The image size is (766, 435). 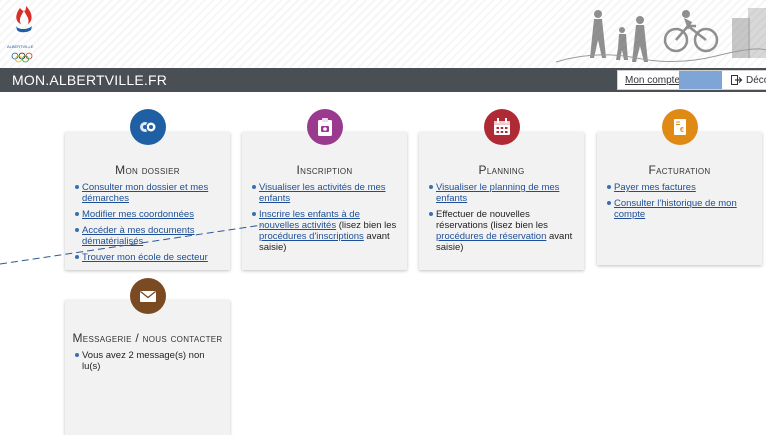 What do you see at coordinates (148, 127) in the screenshot?
I see `users-icon` at bounding box center [148, 127].